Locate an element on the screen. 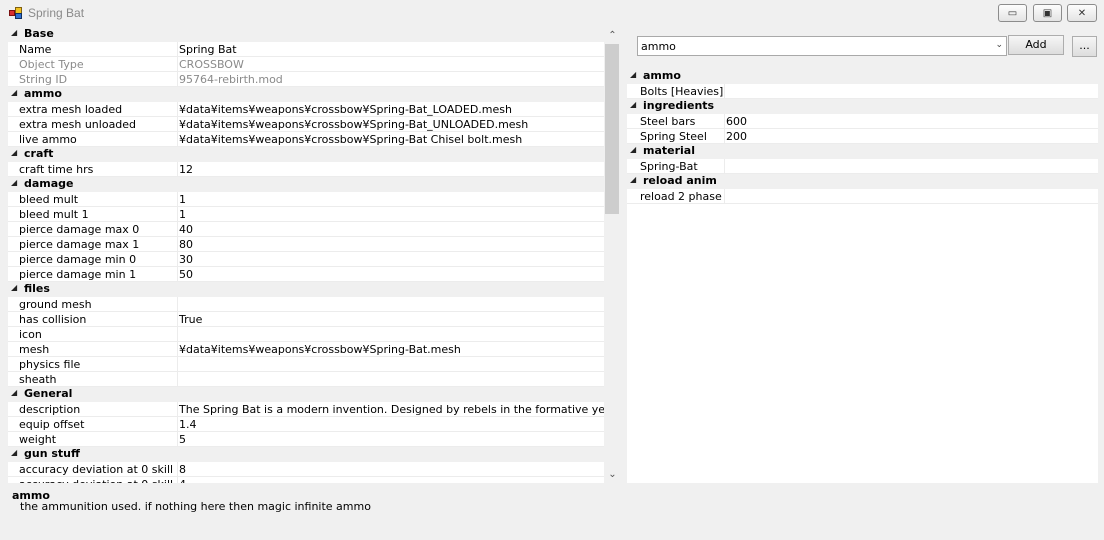 The image size is (1104, 540). scroll-thumb is located at coordinates (612, 129).